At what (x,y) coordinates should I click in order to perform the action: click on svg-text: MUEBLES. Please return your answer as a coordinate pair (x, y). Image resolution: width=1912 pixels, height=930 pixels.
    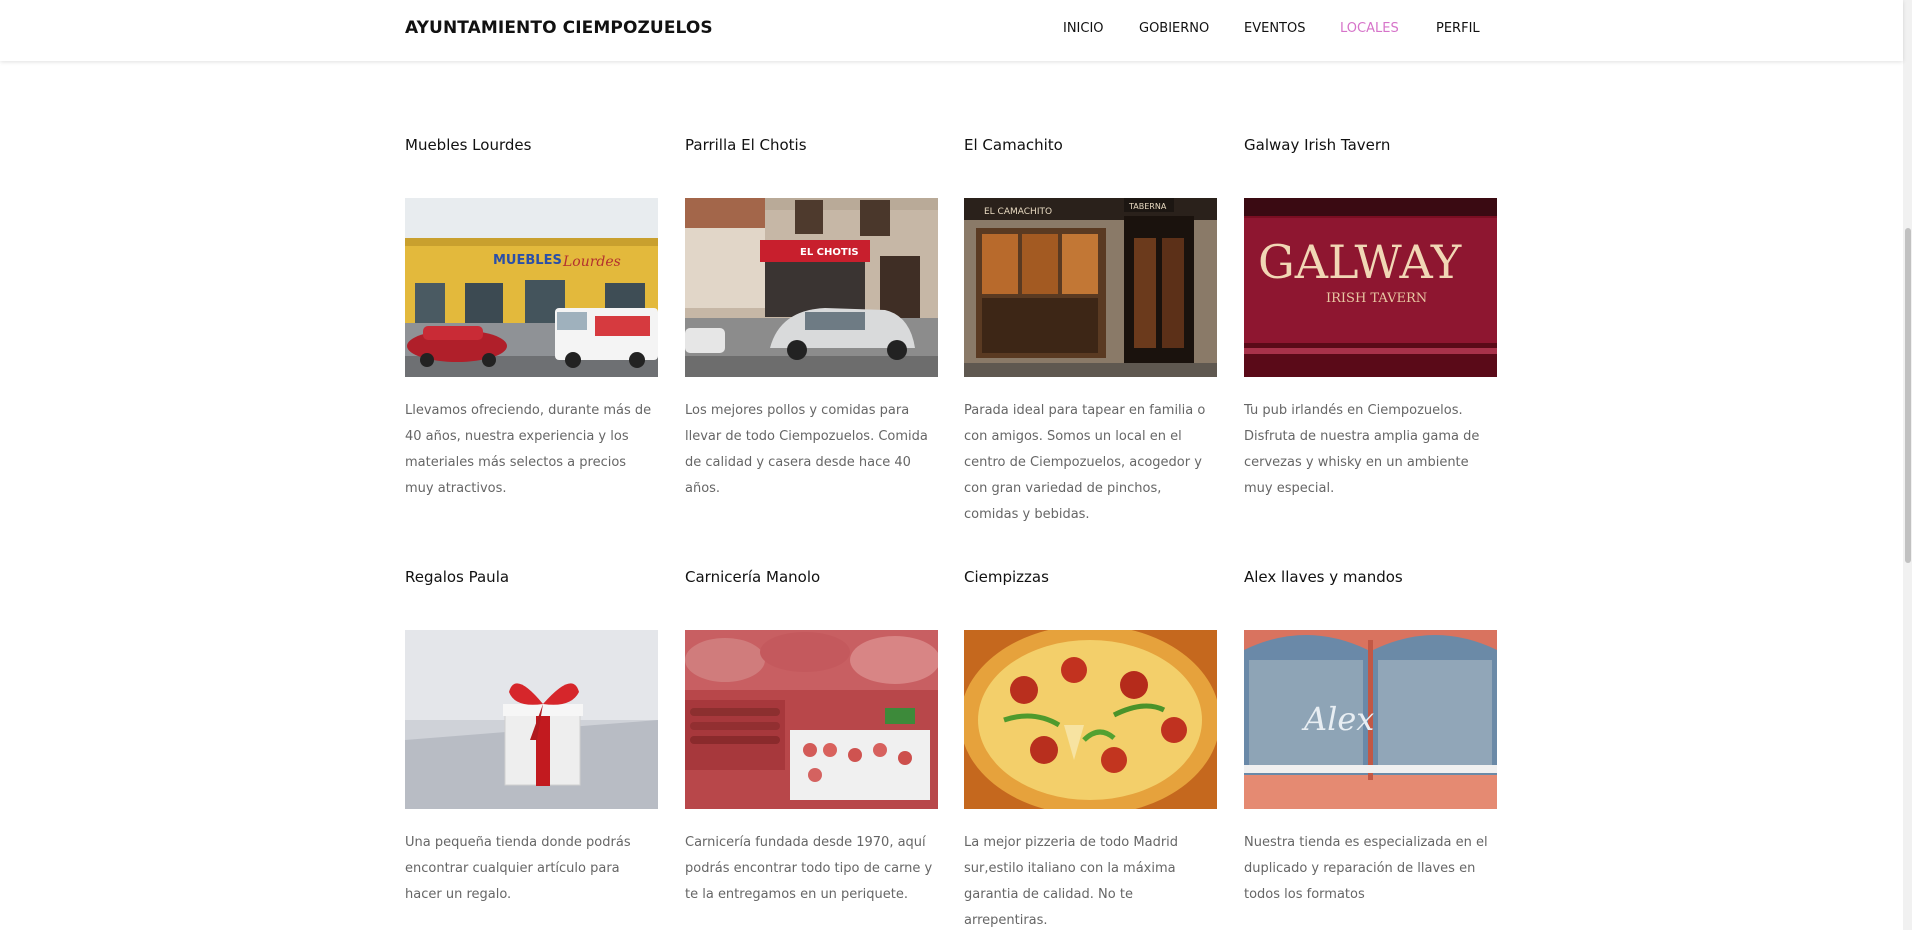
    Looking at the image, I should click on (527, 260).